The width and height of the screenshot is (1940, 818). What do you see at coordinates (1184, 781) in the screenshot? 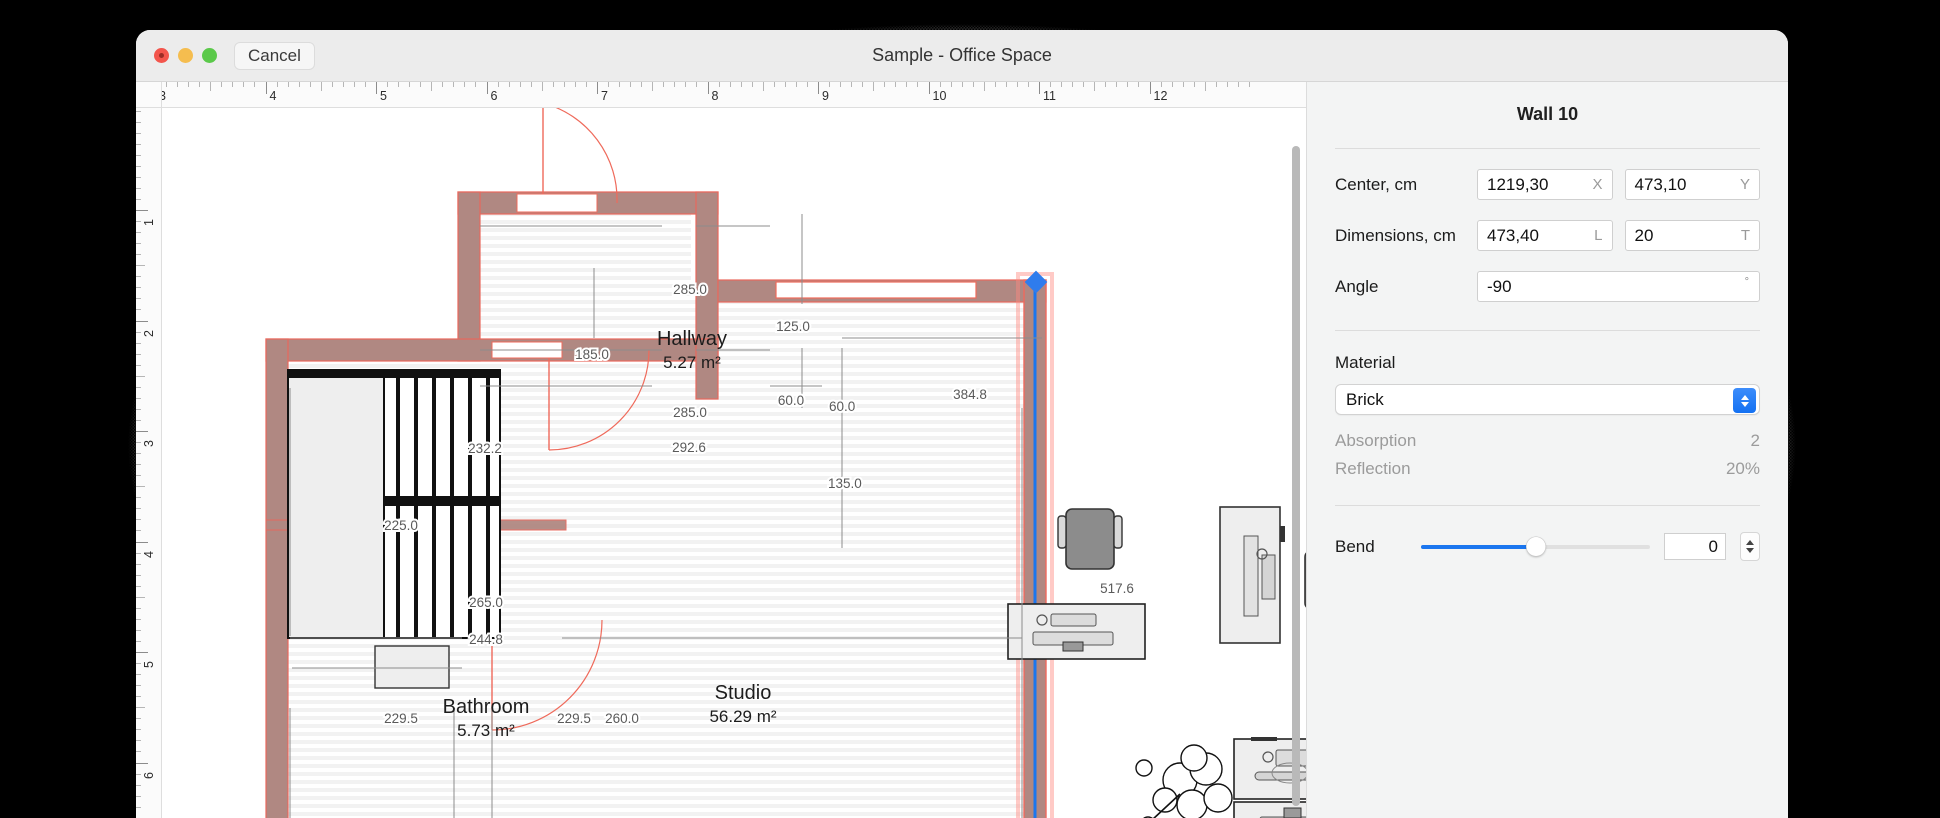
I see `potted-plant` at bounding box center [1184, 781].